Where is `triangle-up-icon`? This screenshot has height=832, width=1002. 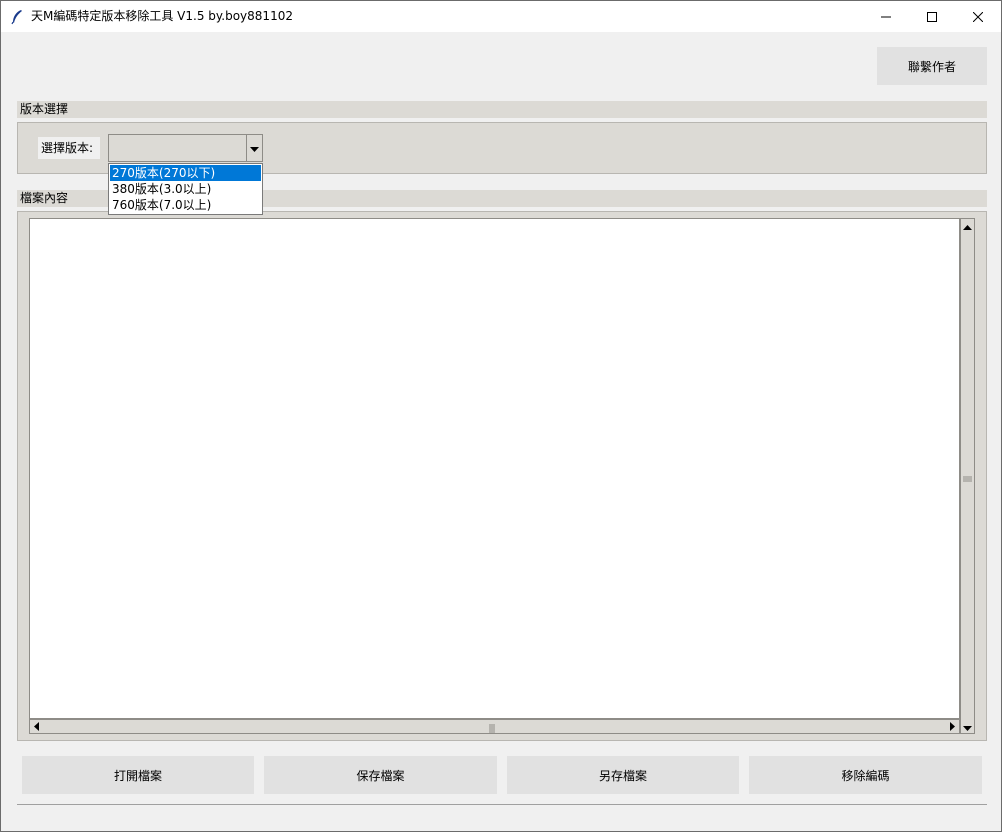 triangle-up-icon is located at coordinates (967, 226).